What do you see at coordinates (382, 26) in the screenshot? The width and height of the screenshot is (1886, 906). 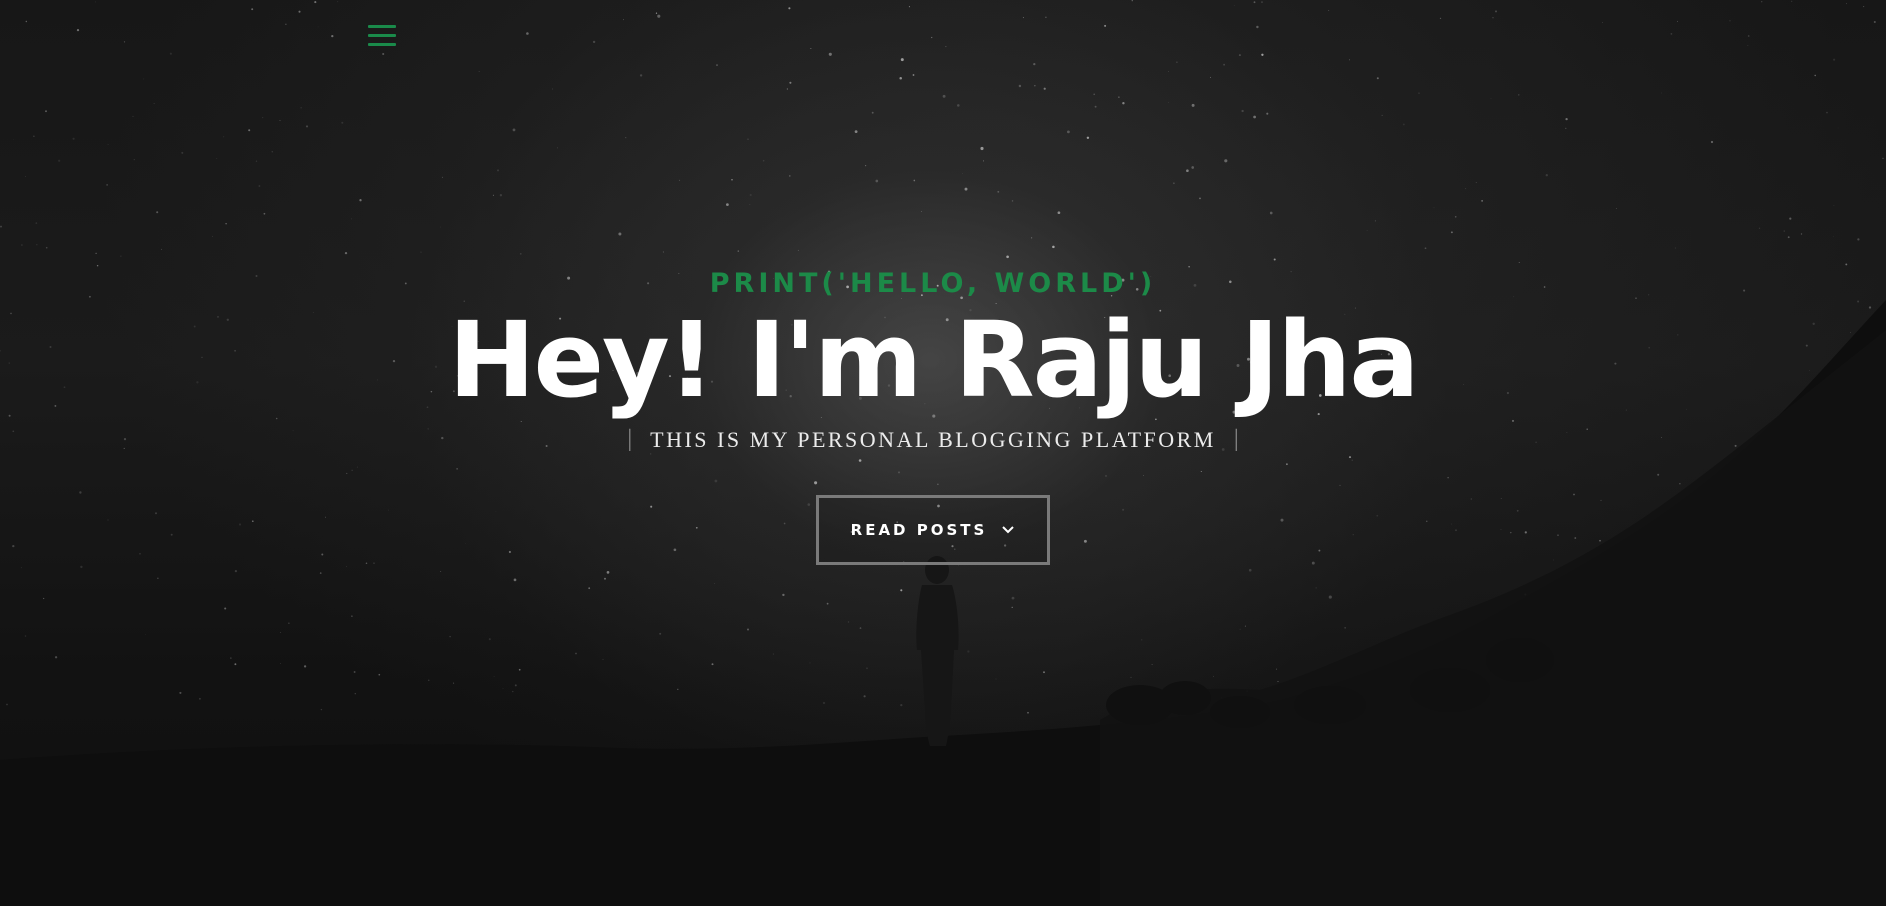 I see `menu-bar-top` at bounding box center [382, 26].